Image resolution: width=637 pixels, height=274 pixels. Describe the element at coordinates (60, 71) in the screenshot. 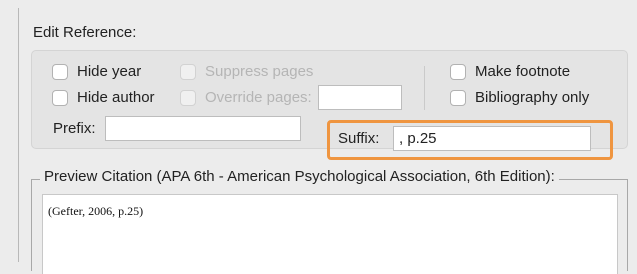

I see `hide-year-checkbox` at that location.